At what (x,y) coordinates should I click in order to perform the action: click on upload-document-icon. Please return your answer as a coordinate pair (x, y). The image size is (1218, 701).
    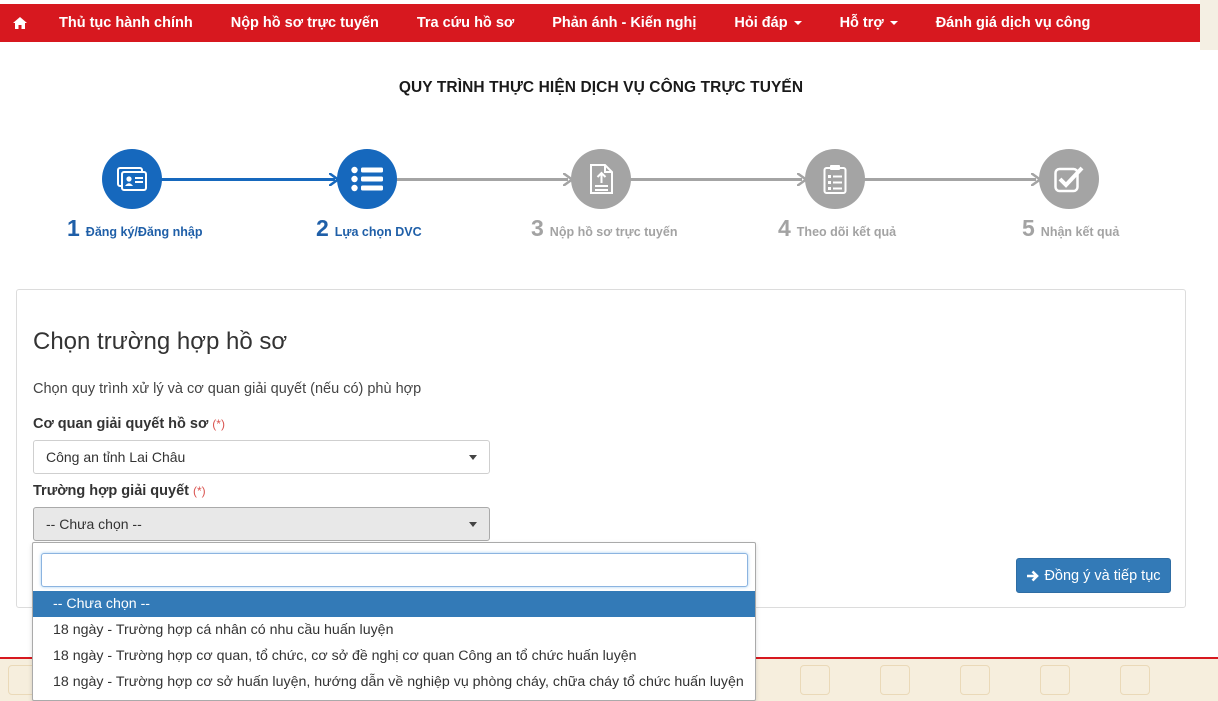
    Looking at the image, I should click on (601, 179).